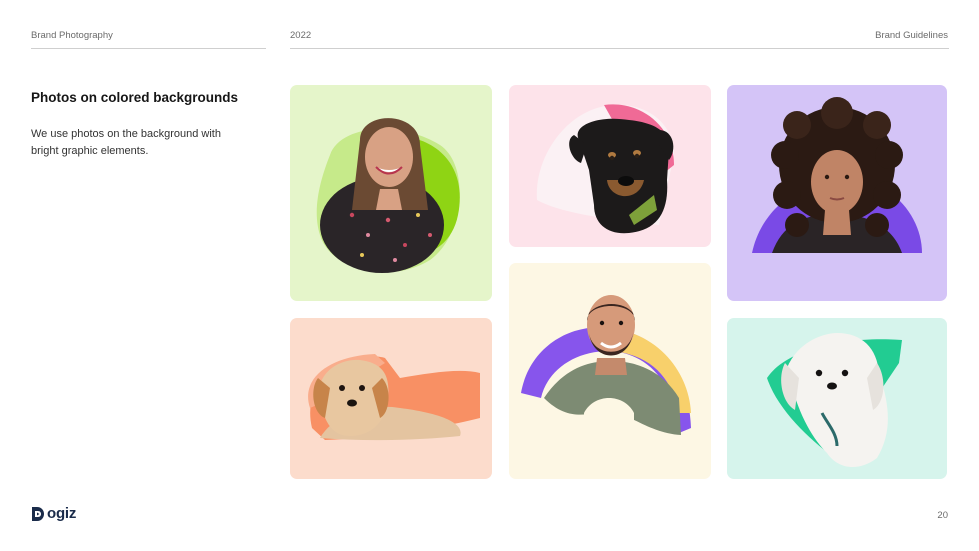 Image resolution: width=979 pixels, height=551 pixels. I want to click on black-tan-dog-photo, so click(605, 169).